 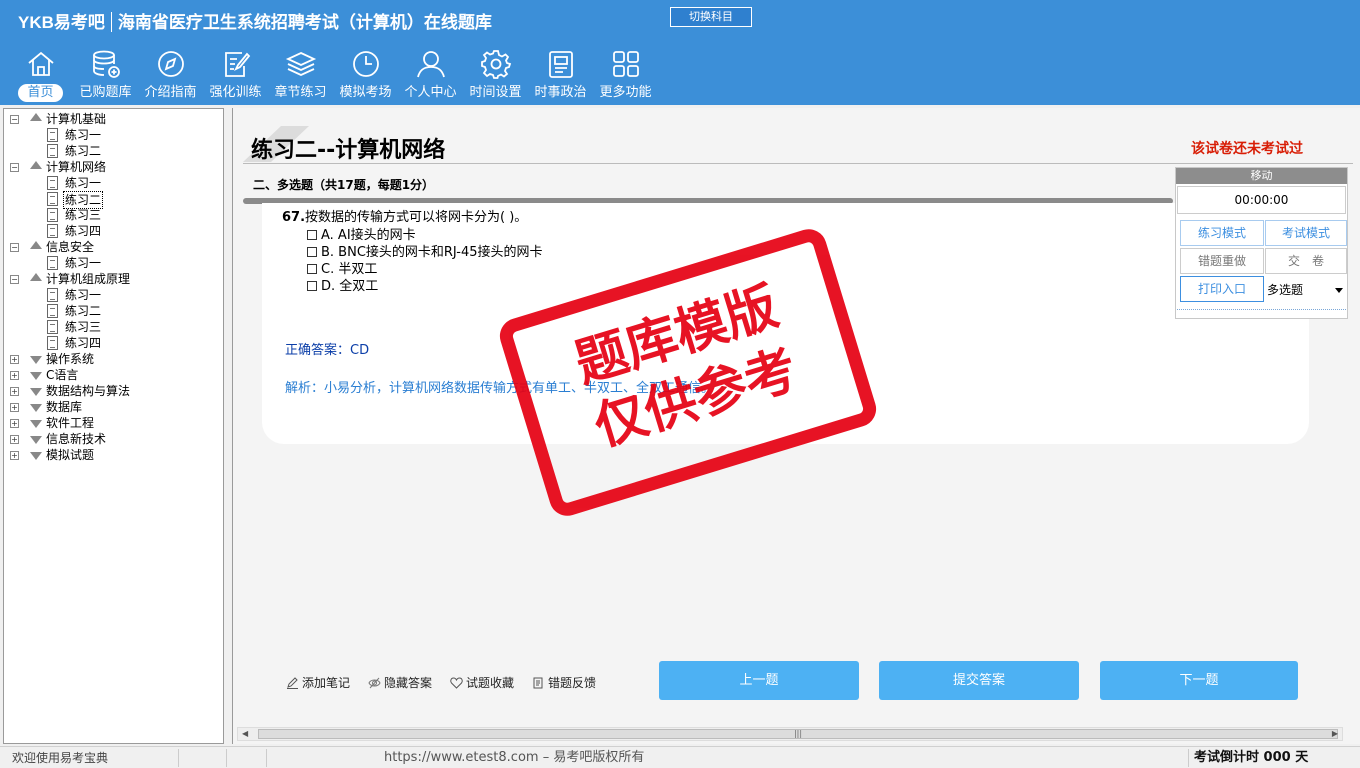 I want to click on nav-label: 已购题库, so click(x=105, y=92).